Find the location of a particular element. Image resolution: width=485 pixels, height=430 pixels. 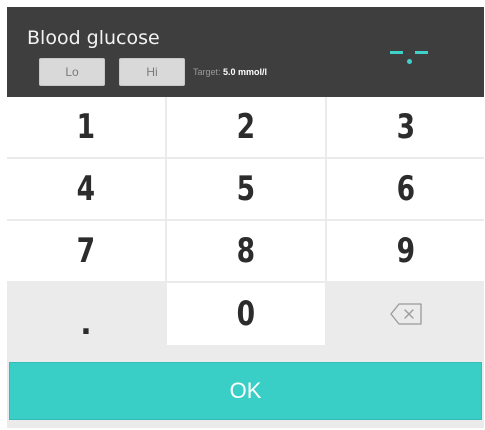

key-0: 0 is located at coordinates (247, 315).